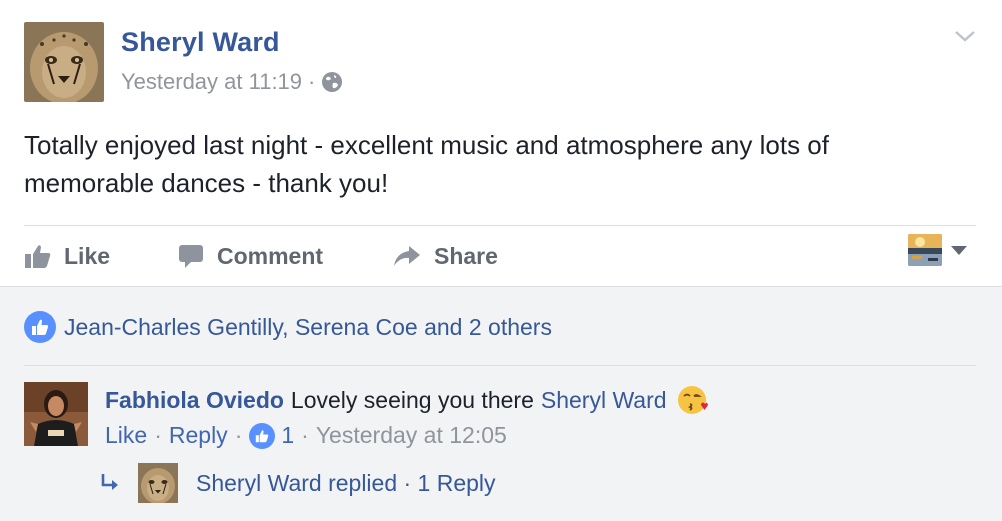 This screenshot has height=521, width=1002. Describe the element at coordinates (346, 482) in the screenshot. I see `replies-summary-text: Sheryl Ward replied · 1 Reply` at that location.